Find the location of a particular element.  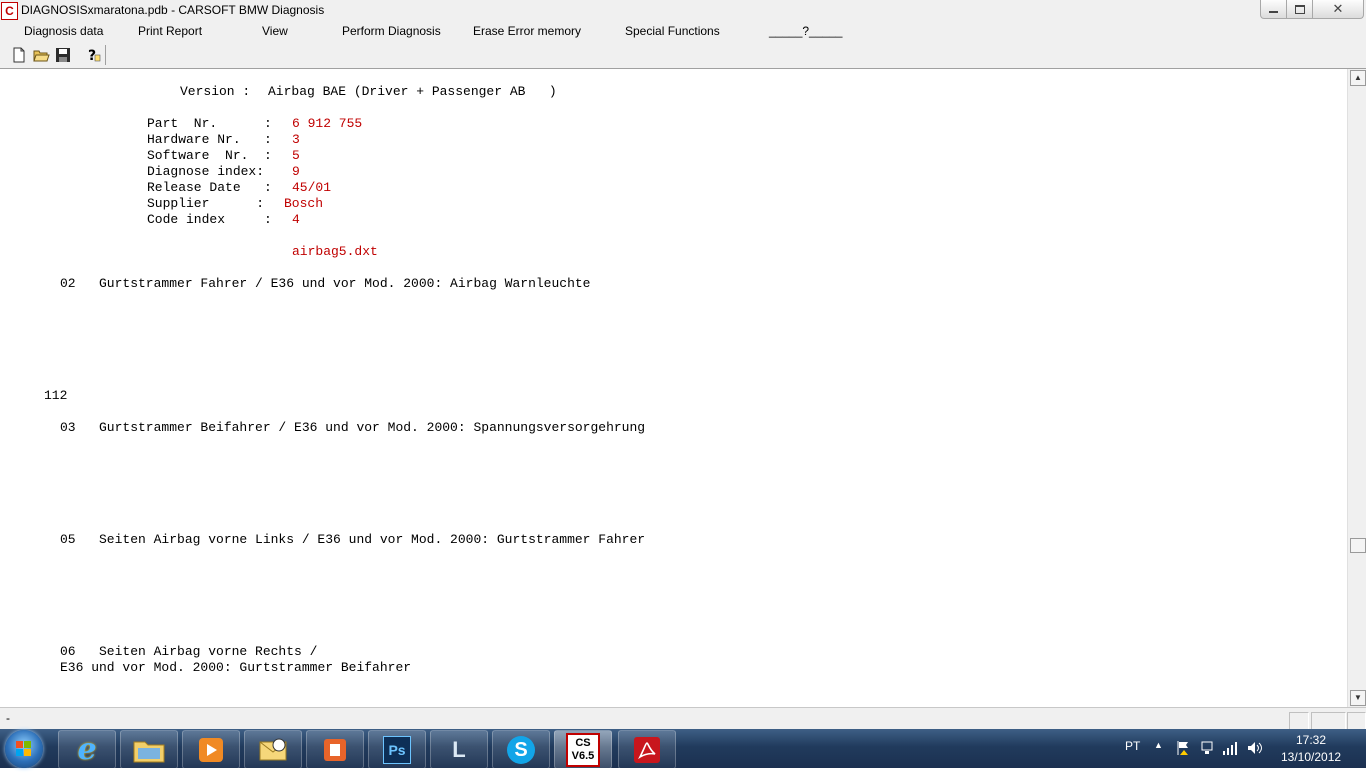

open-folder-icon is located at coordinates (41, 55).